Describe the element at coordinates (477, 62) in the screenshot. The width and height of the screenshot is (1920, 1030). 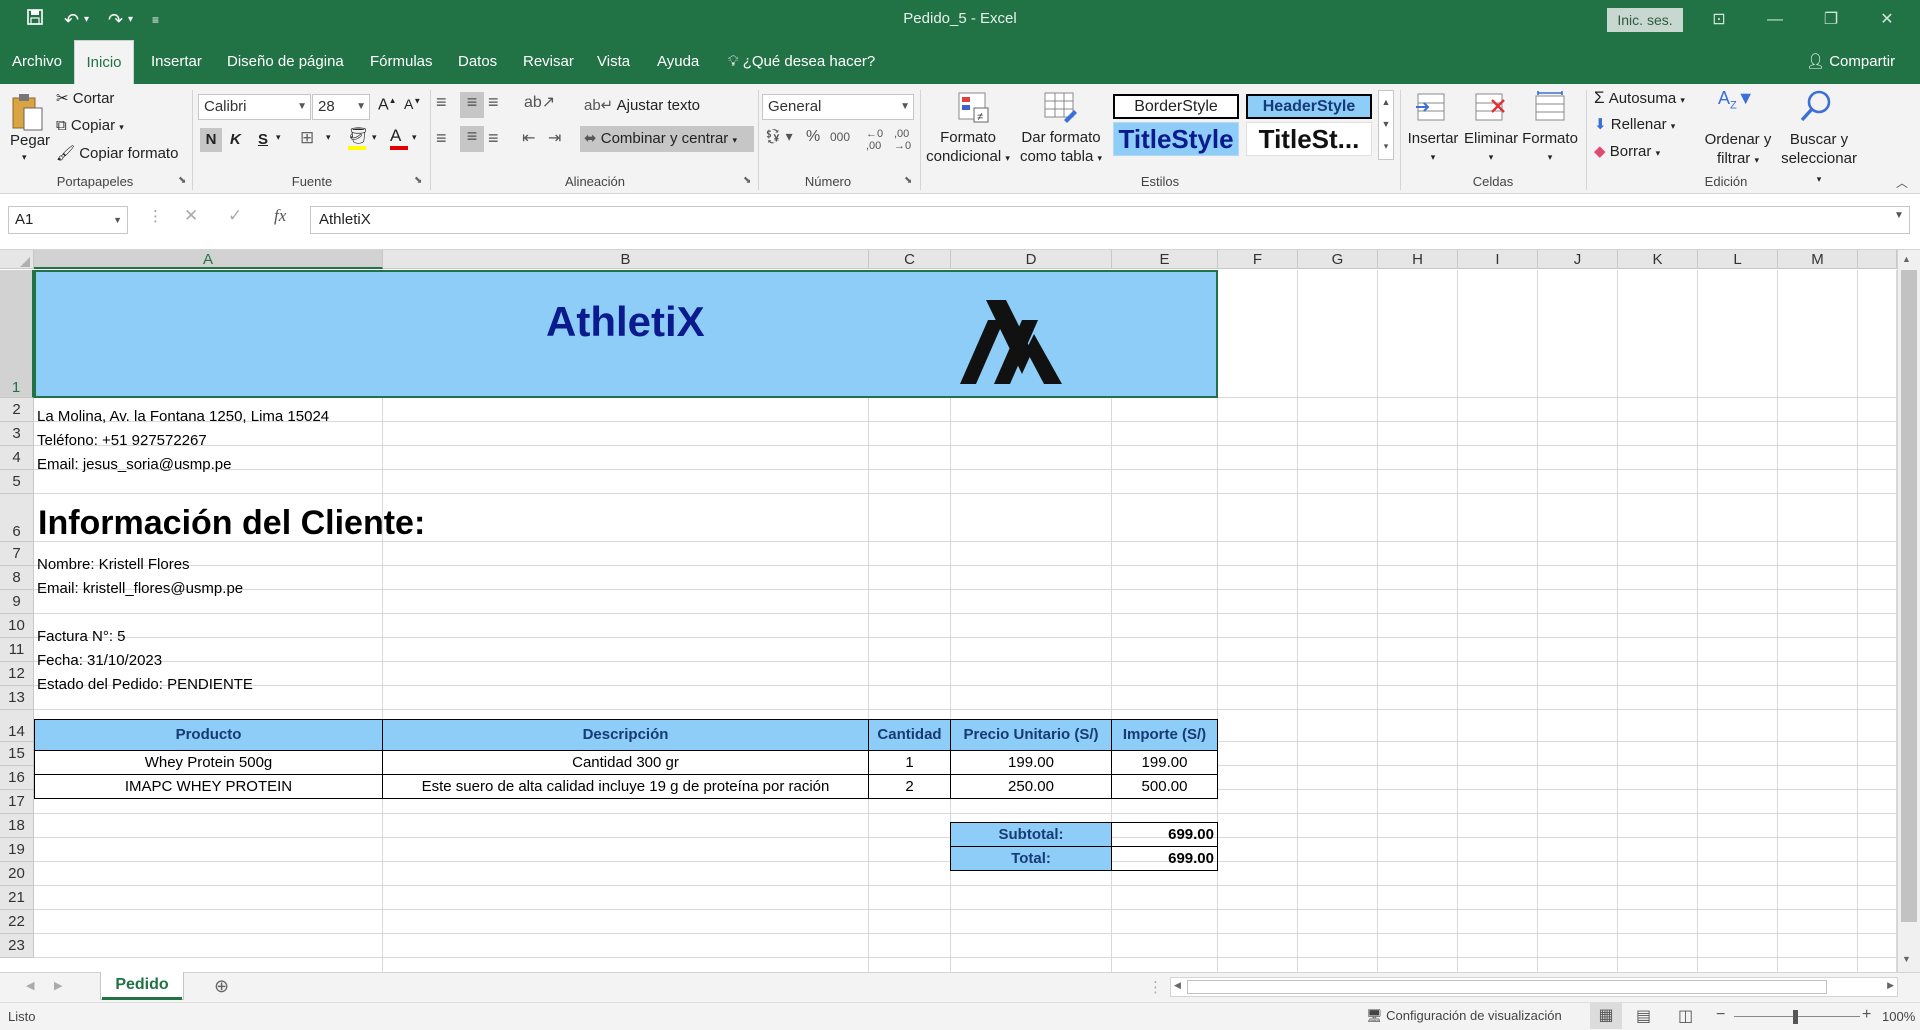
I see `tab-datos: Datos` at that location.